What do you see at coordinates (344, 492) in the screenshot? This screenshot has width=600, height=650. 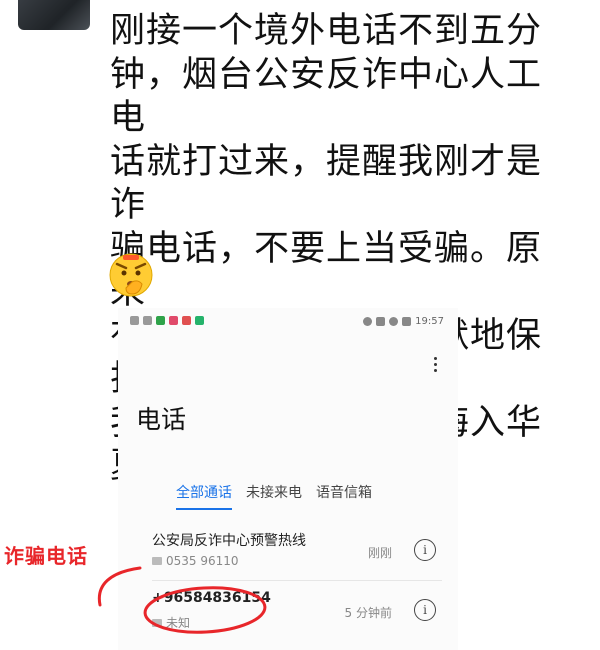 I see `tab-voicemail: 语音信箱` at bounding box center [344, 492].